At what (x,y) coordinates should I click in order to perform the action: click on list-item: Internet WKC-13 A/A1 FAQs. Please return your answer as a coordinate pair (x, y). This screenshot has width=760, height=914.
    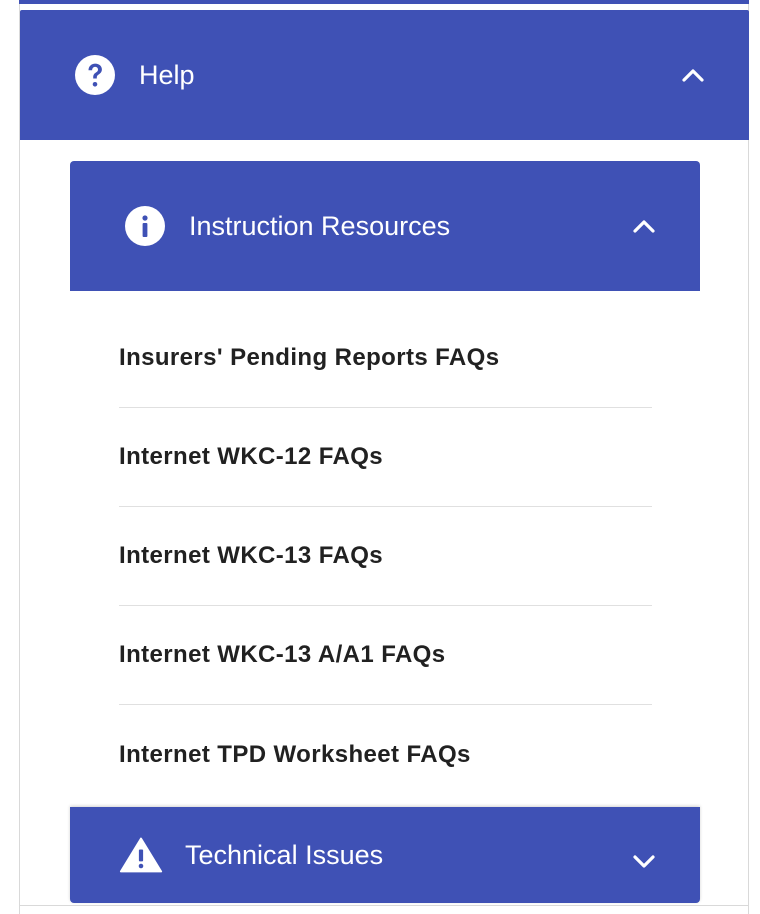
    Looking at the image, I should click on (385, 655).